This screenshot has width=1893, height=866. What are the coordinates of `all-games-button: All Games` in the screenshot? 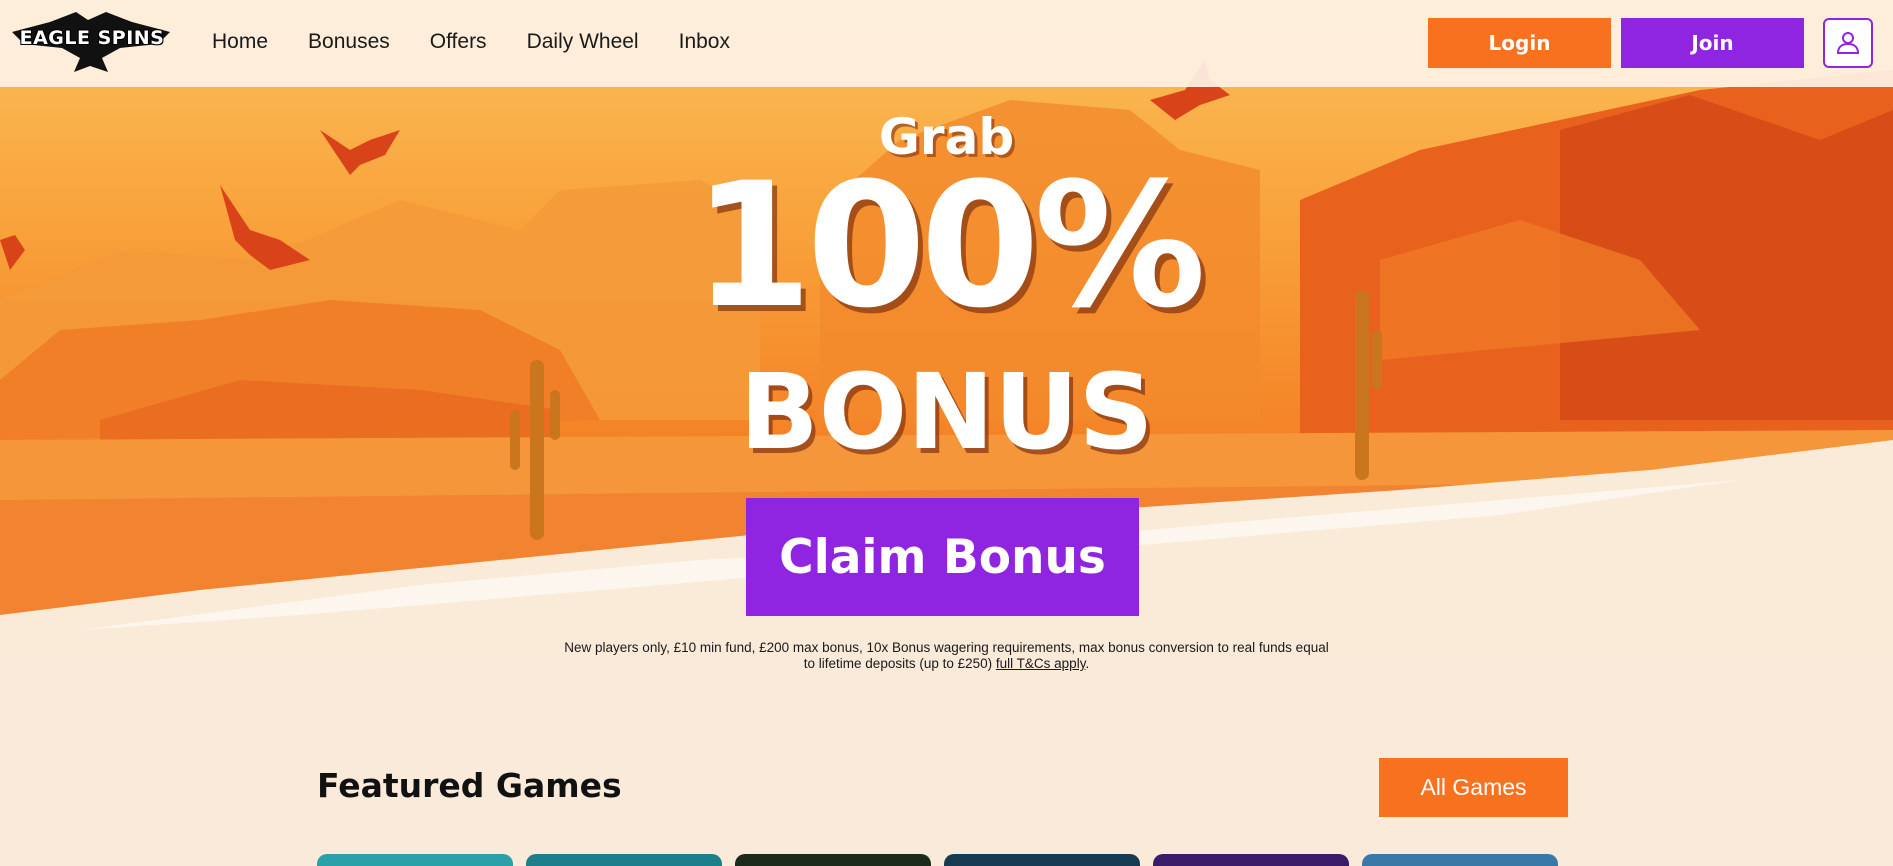 It's located at (1473, 787).